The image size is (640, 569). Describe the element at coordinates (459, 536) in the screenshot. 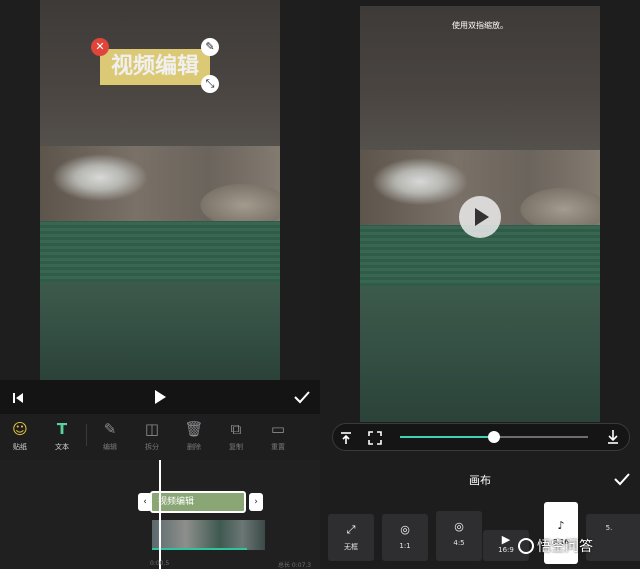

I see `ratio-4-5: ◎ 4:5` at that location.